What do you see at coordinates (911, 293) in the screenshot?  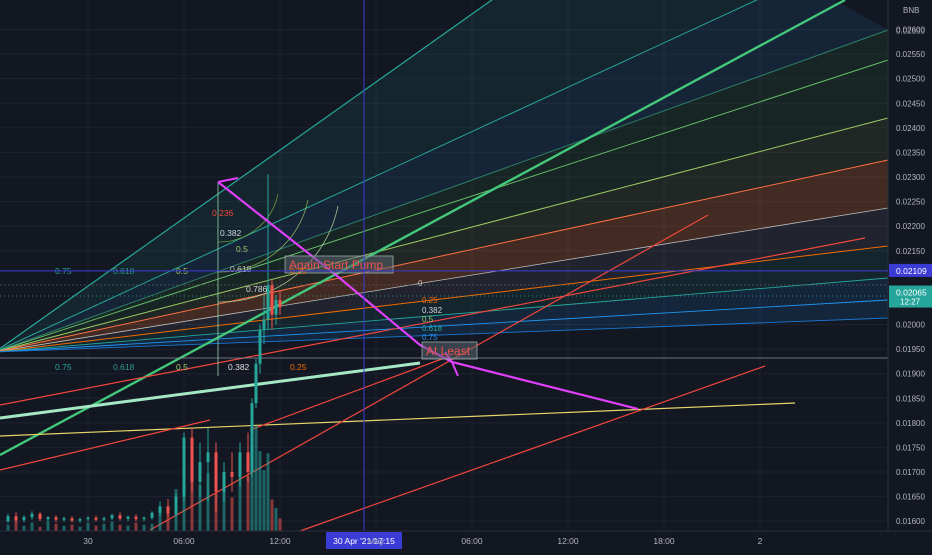 I see `price-badge-label: 0.02065` at bounding box center [911, 293].